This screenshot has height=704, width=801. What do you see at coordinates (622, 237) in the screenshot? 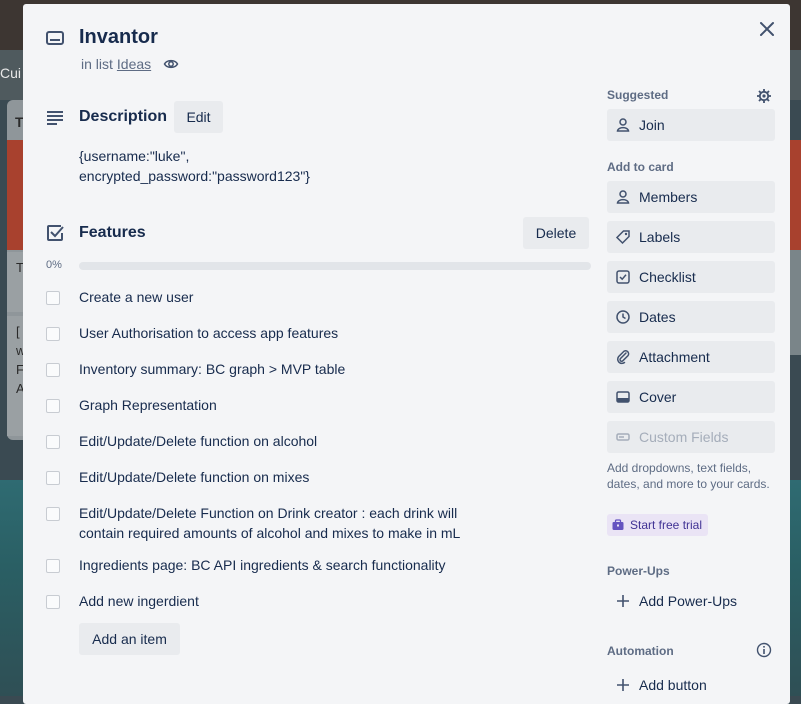
I see `tag-icon` at bounding box center [622, 237].